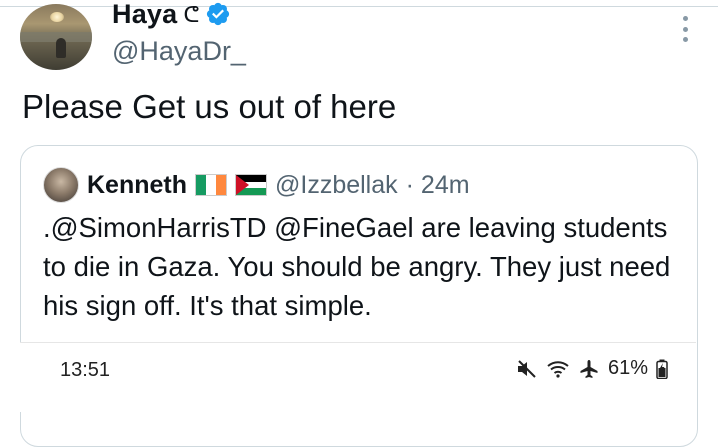 Image resolution: width=718 pixels, height=447 pixels. Describe the element at coordinates (209, 106) in the screenshot. I see `tweet-text: Please Get us out of here` at that location.